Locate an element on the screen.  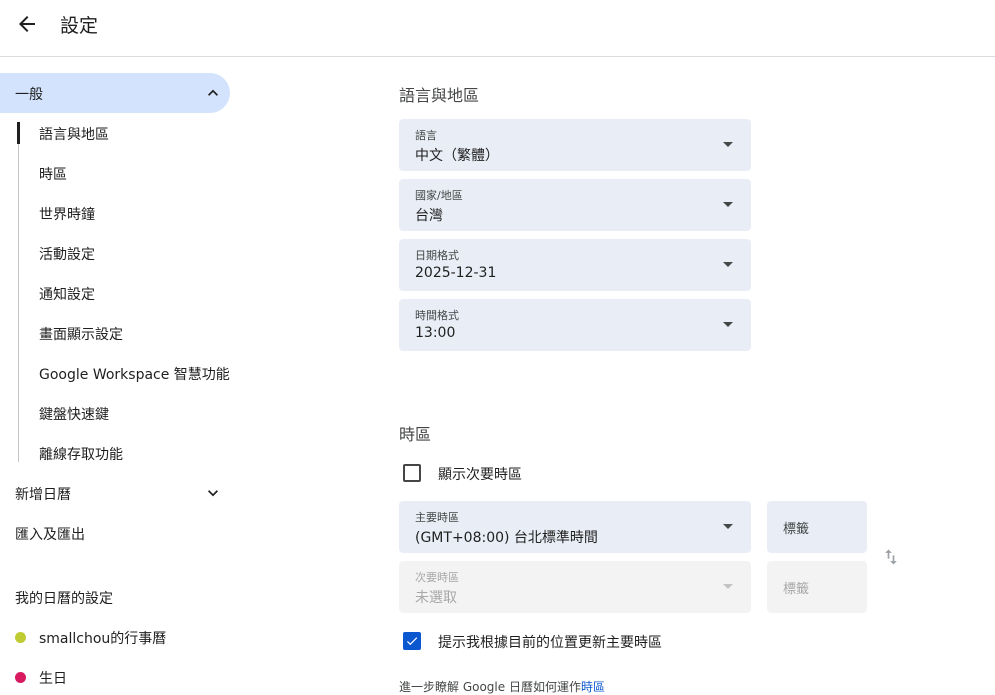
nav-add-calendar-label: 新增日曆 is located at coordinates (43, 495).